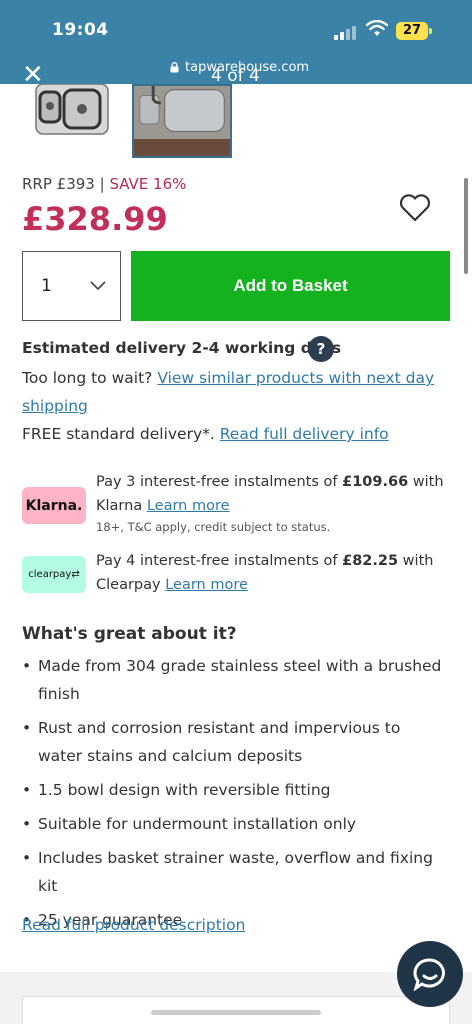  What do you see at coordinates (466, 226) in the screenshot?
I see `scrollbar` at bounding box center [466, 226].